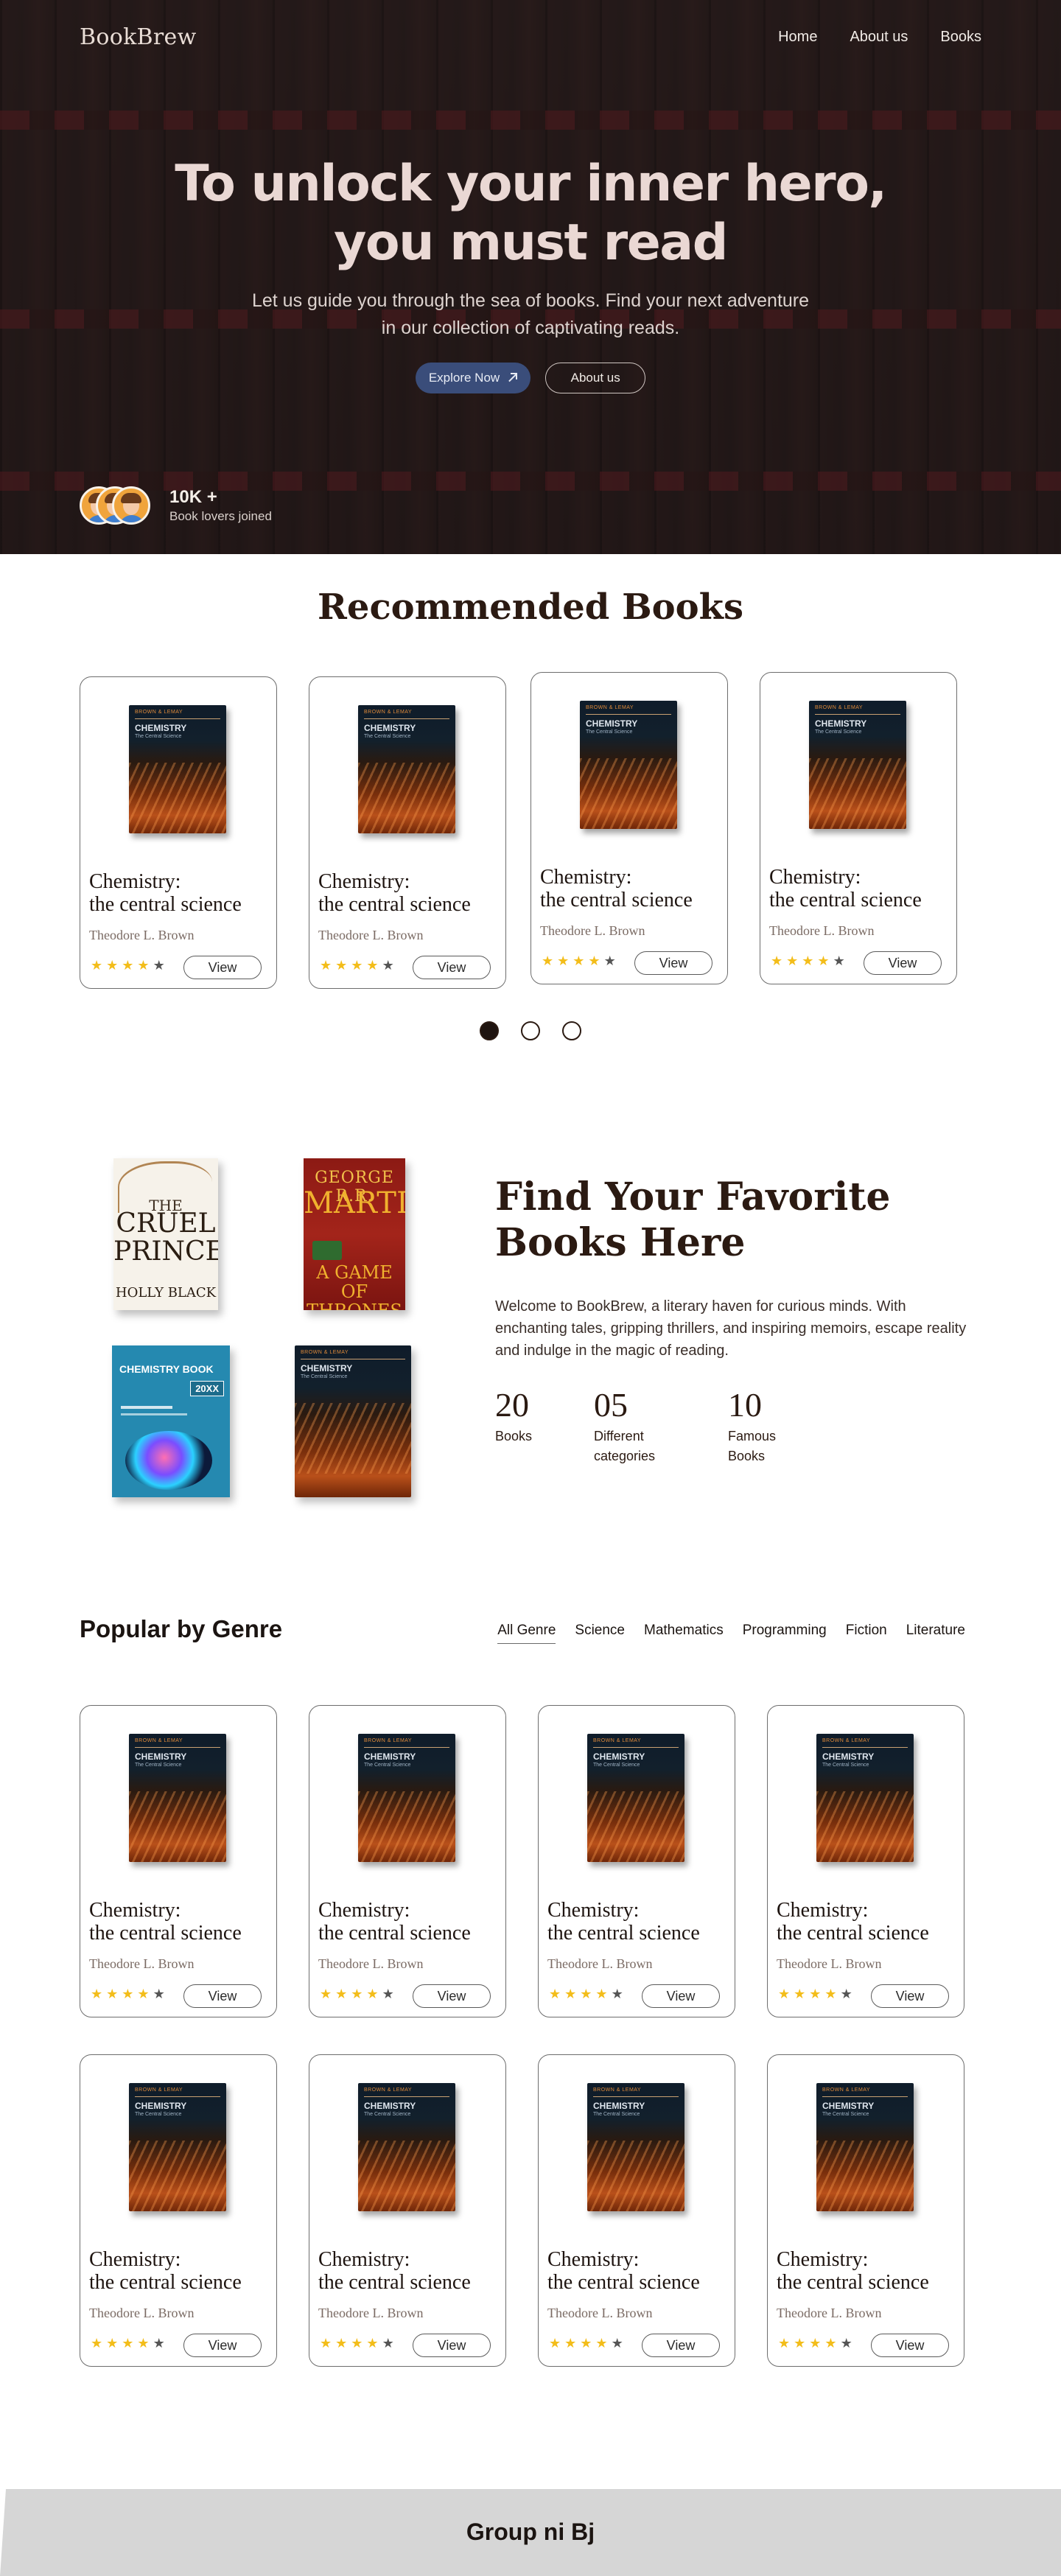  Describe the element at coordinates (745, 1405) in the screenshot. I see `stat-number: 10` at that location.